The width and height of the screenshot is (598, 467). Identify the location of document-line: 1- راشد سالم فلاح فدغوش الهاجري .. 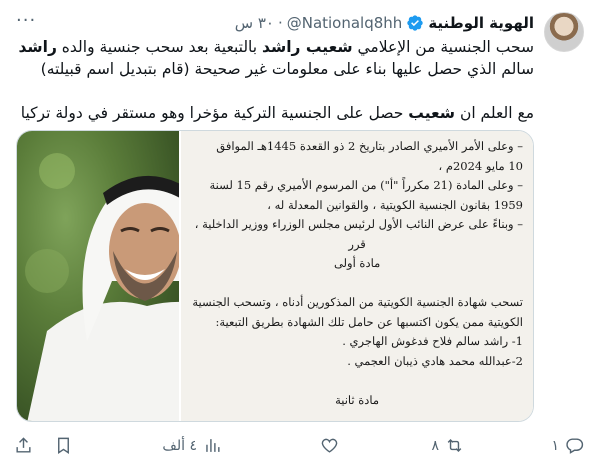
(432, 341).